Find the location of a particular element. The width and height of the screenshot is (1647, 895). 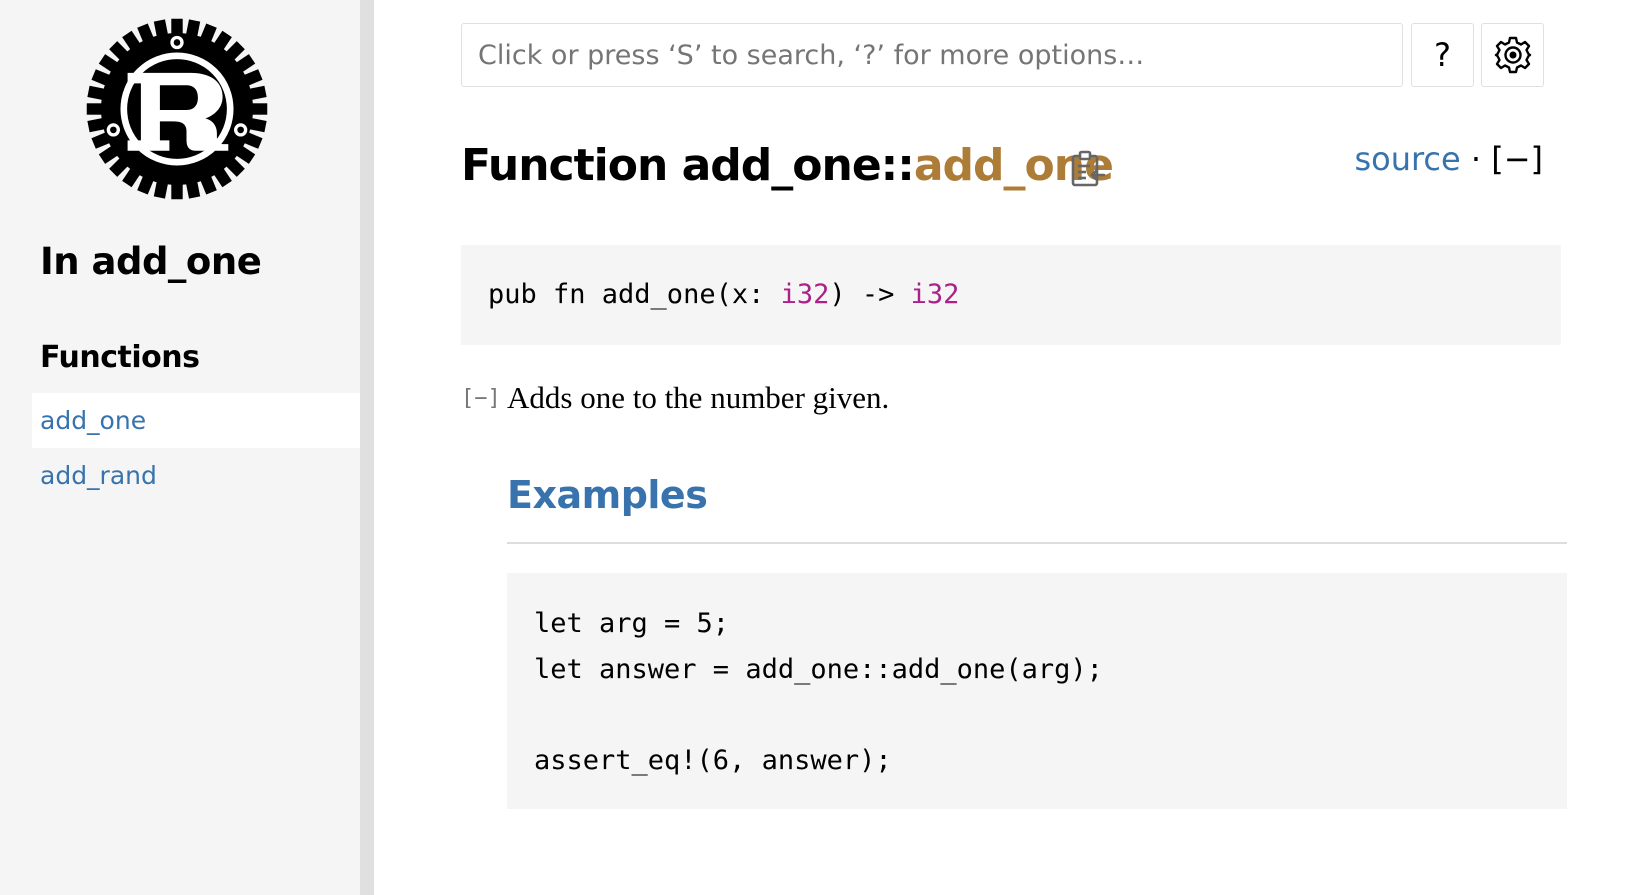

doc-summary: Adds one to the number given. is located at coordinates (698, 397).